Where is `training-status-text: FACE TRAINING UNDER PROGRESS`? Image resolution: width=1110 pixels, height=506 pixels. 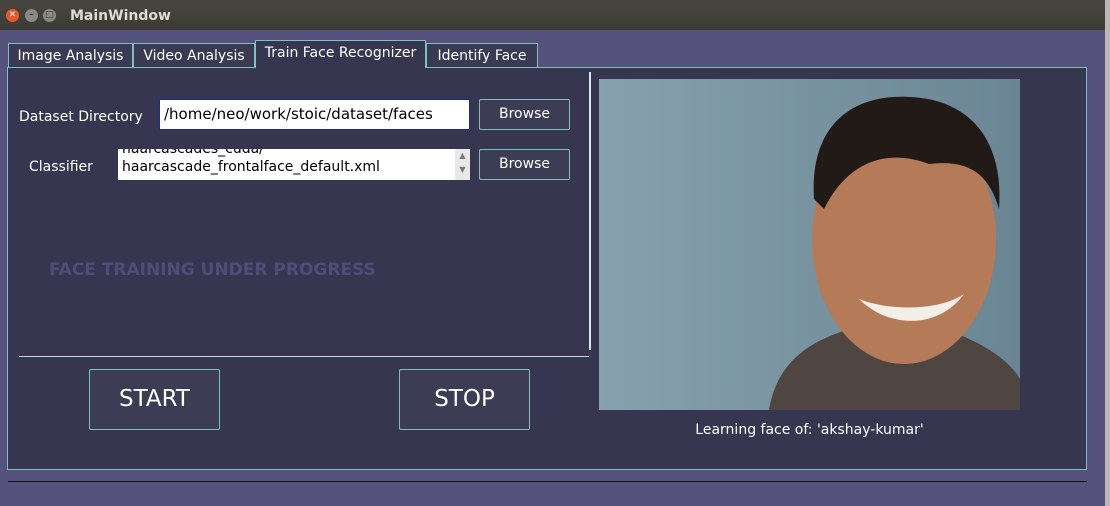 training-status-text: FACE TRAINING UNDER PROGRESS is located at coordinates (212, 270).